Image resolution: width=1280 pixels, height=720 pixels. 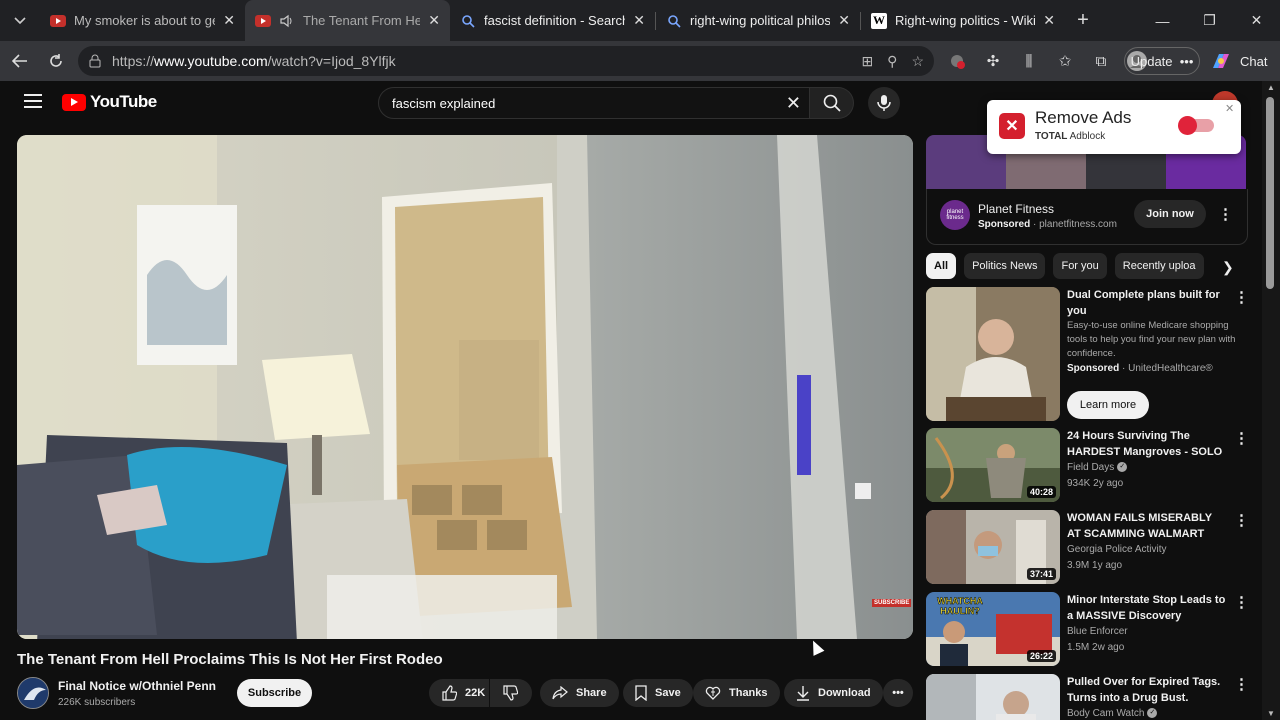 I want to click on like-count: 22K, so click(x=475, y=693).